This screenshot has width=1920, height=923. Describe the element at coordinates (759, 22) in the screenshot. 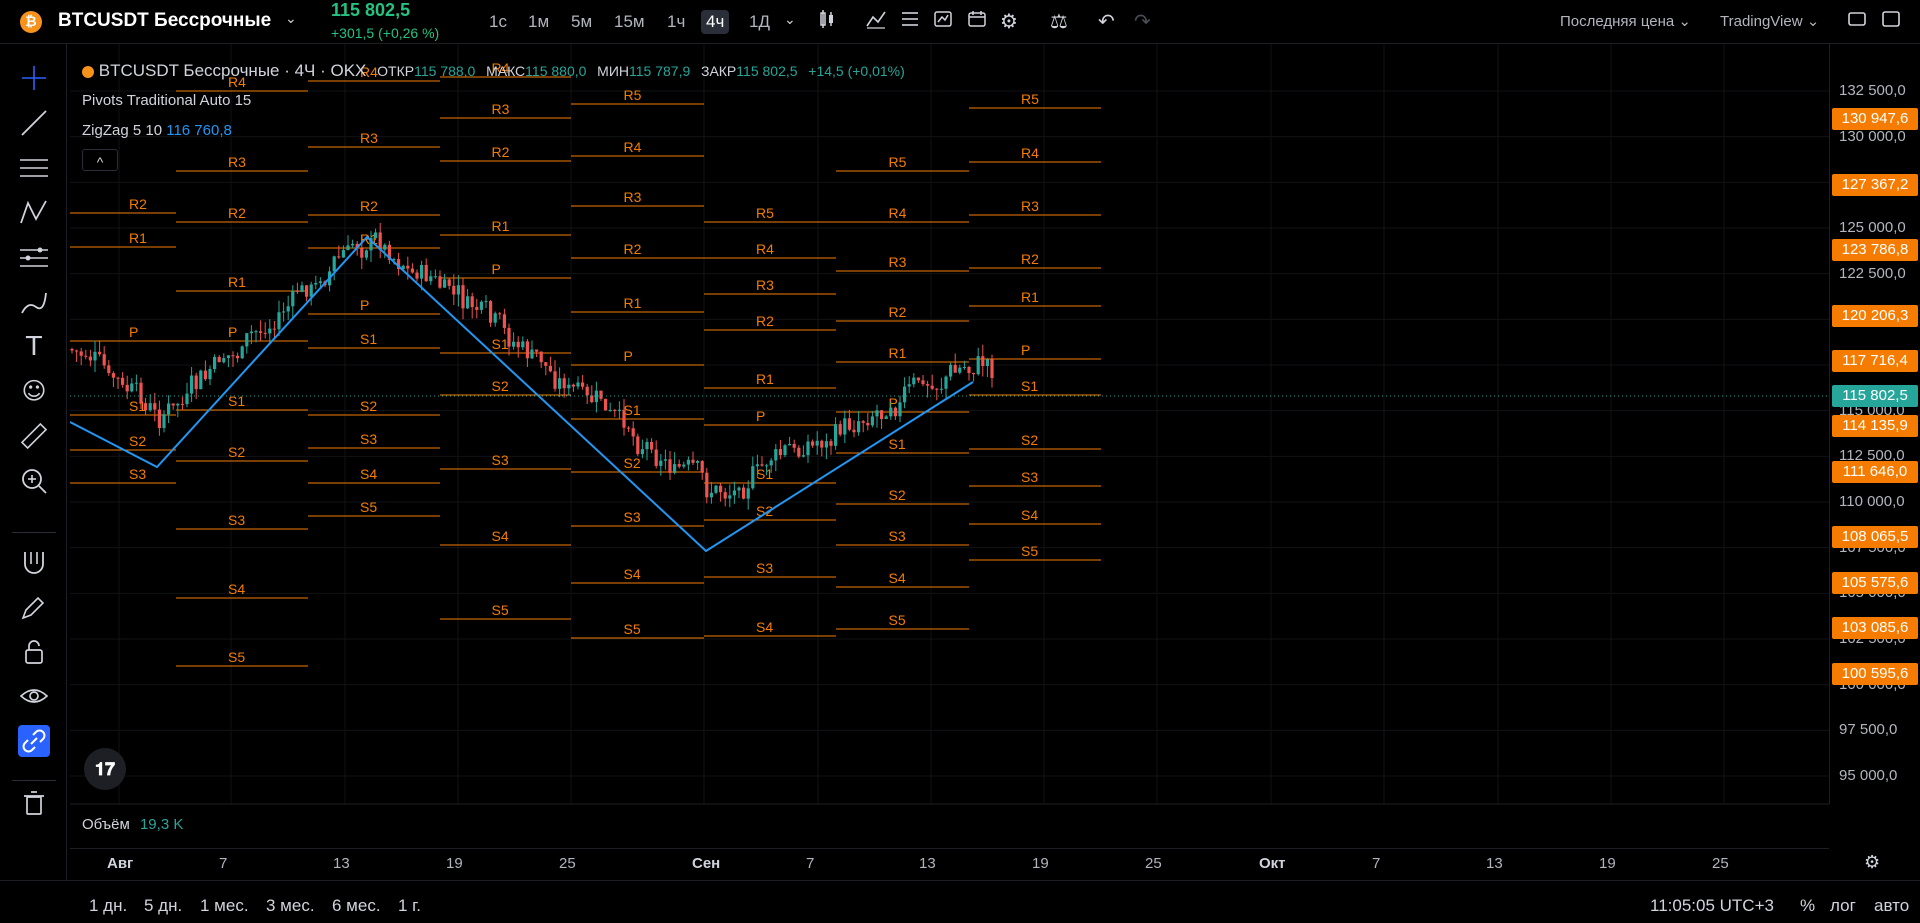

I see `timeframe-1d: 1Д` at that location.